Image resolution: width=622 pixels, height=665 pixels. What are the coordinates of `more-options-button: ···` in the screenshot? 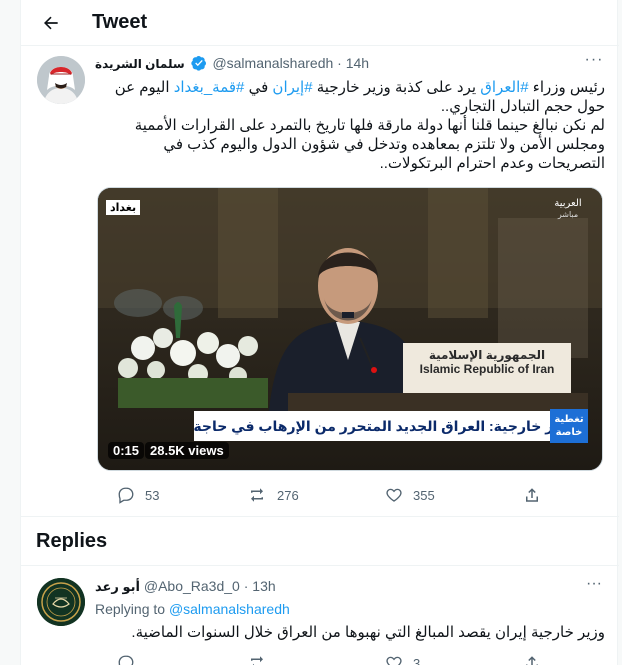 It's located at (594, 60).